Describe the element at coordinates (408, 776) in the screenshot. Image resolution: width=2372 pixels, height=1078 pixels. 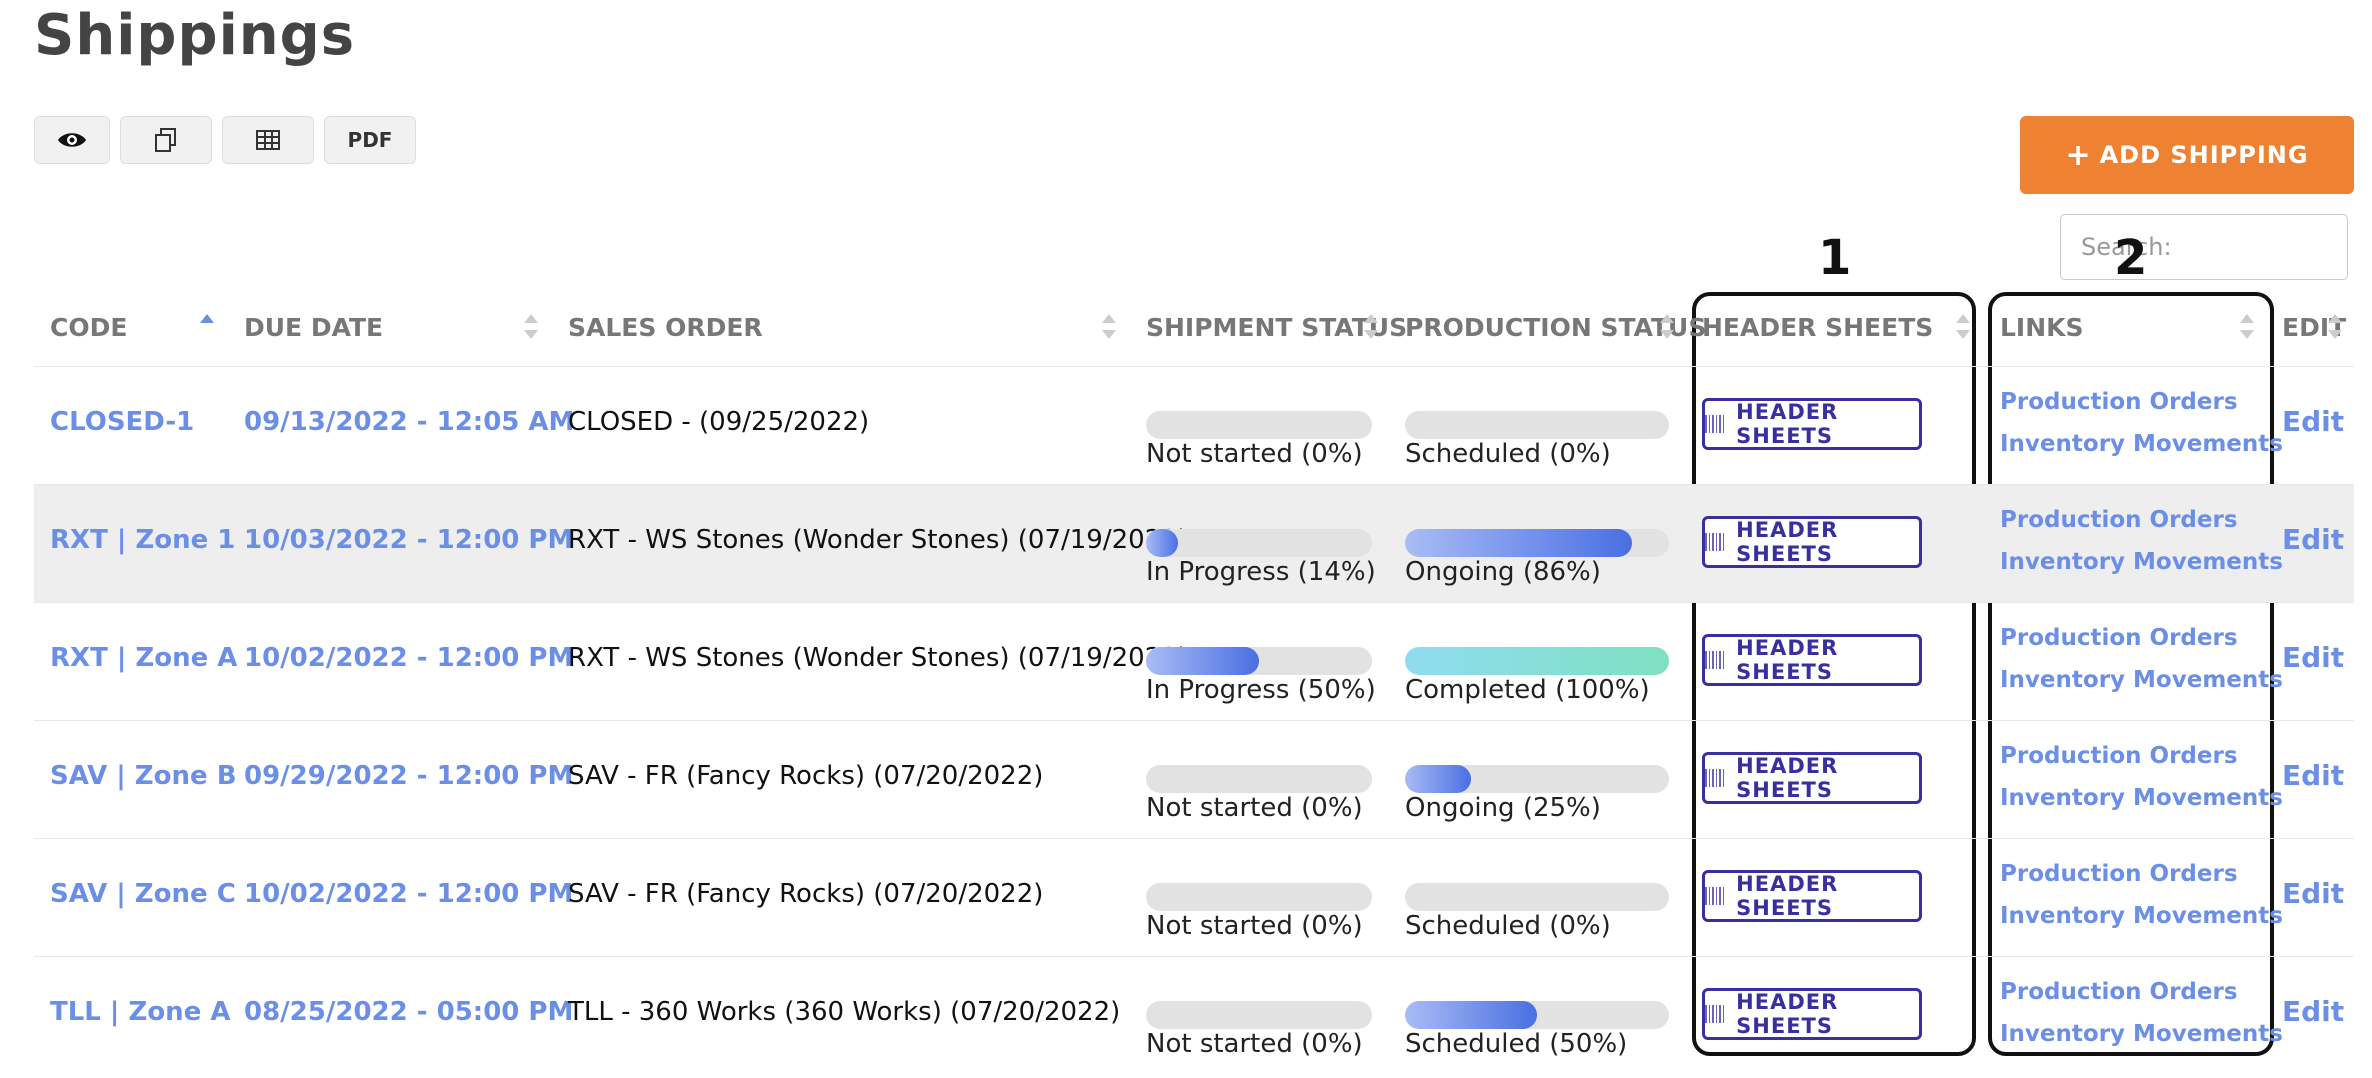
I see `due-date-link: 09/29/2022 - 12:00 PM` at that location.